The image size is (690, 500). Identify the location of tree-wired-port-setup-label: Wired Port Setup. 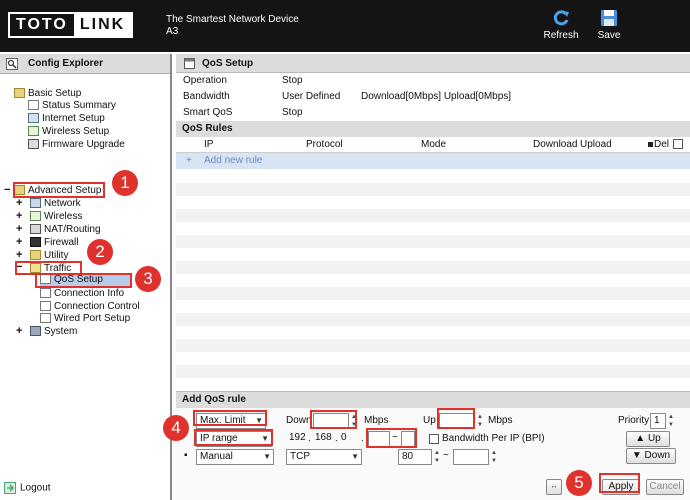
(92, 318).